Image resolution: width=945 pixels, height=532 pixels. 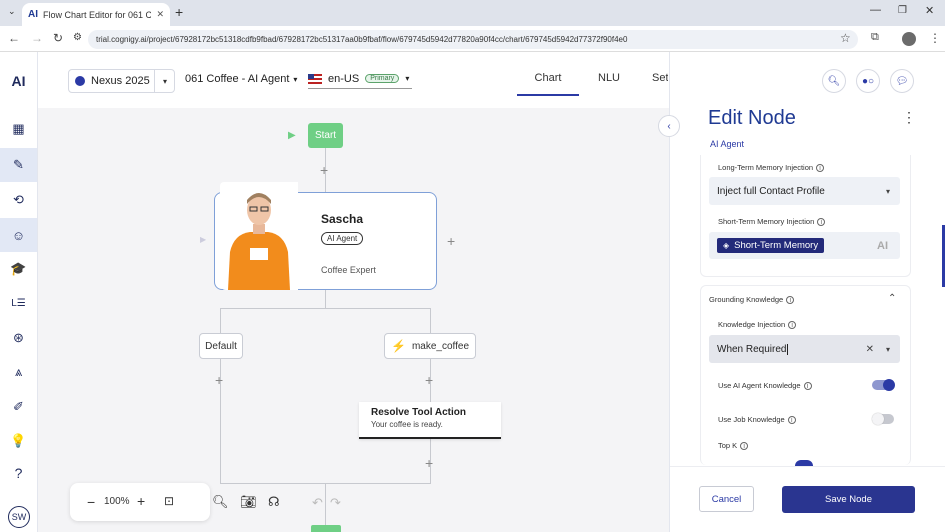 I want to click on play-icon: ▶, so click(x=292, y=135).